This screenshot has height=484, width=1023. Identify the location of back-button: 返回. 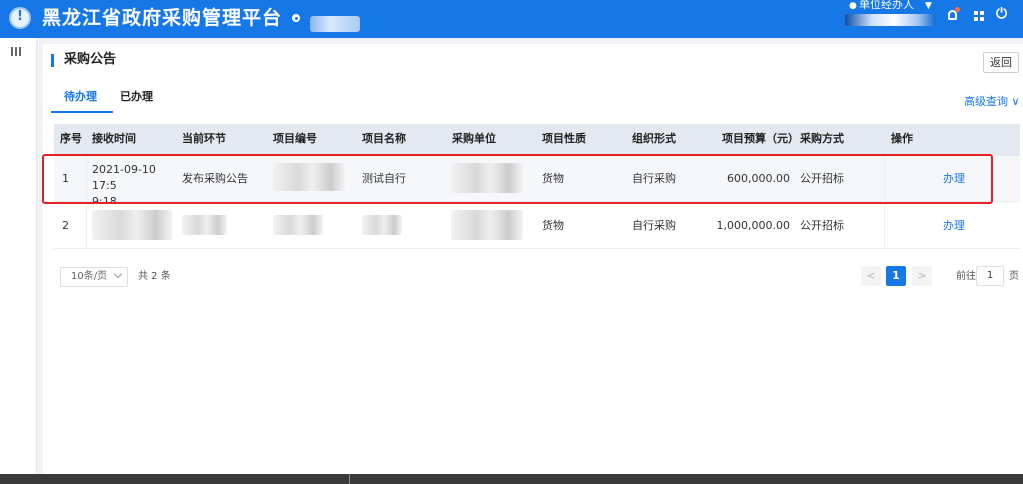
(1001, 62).